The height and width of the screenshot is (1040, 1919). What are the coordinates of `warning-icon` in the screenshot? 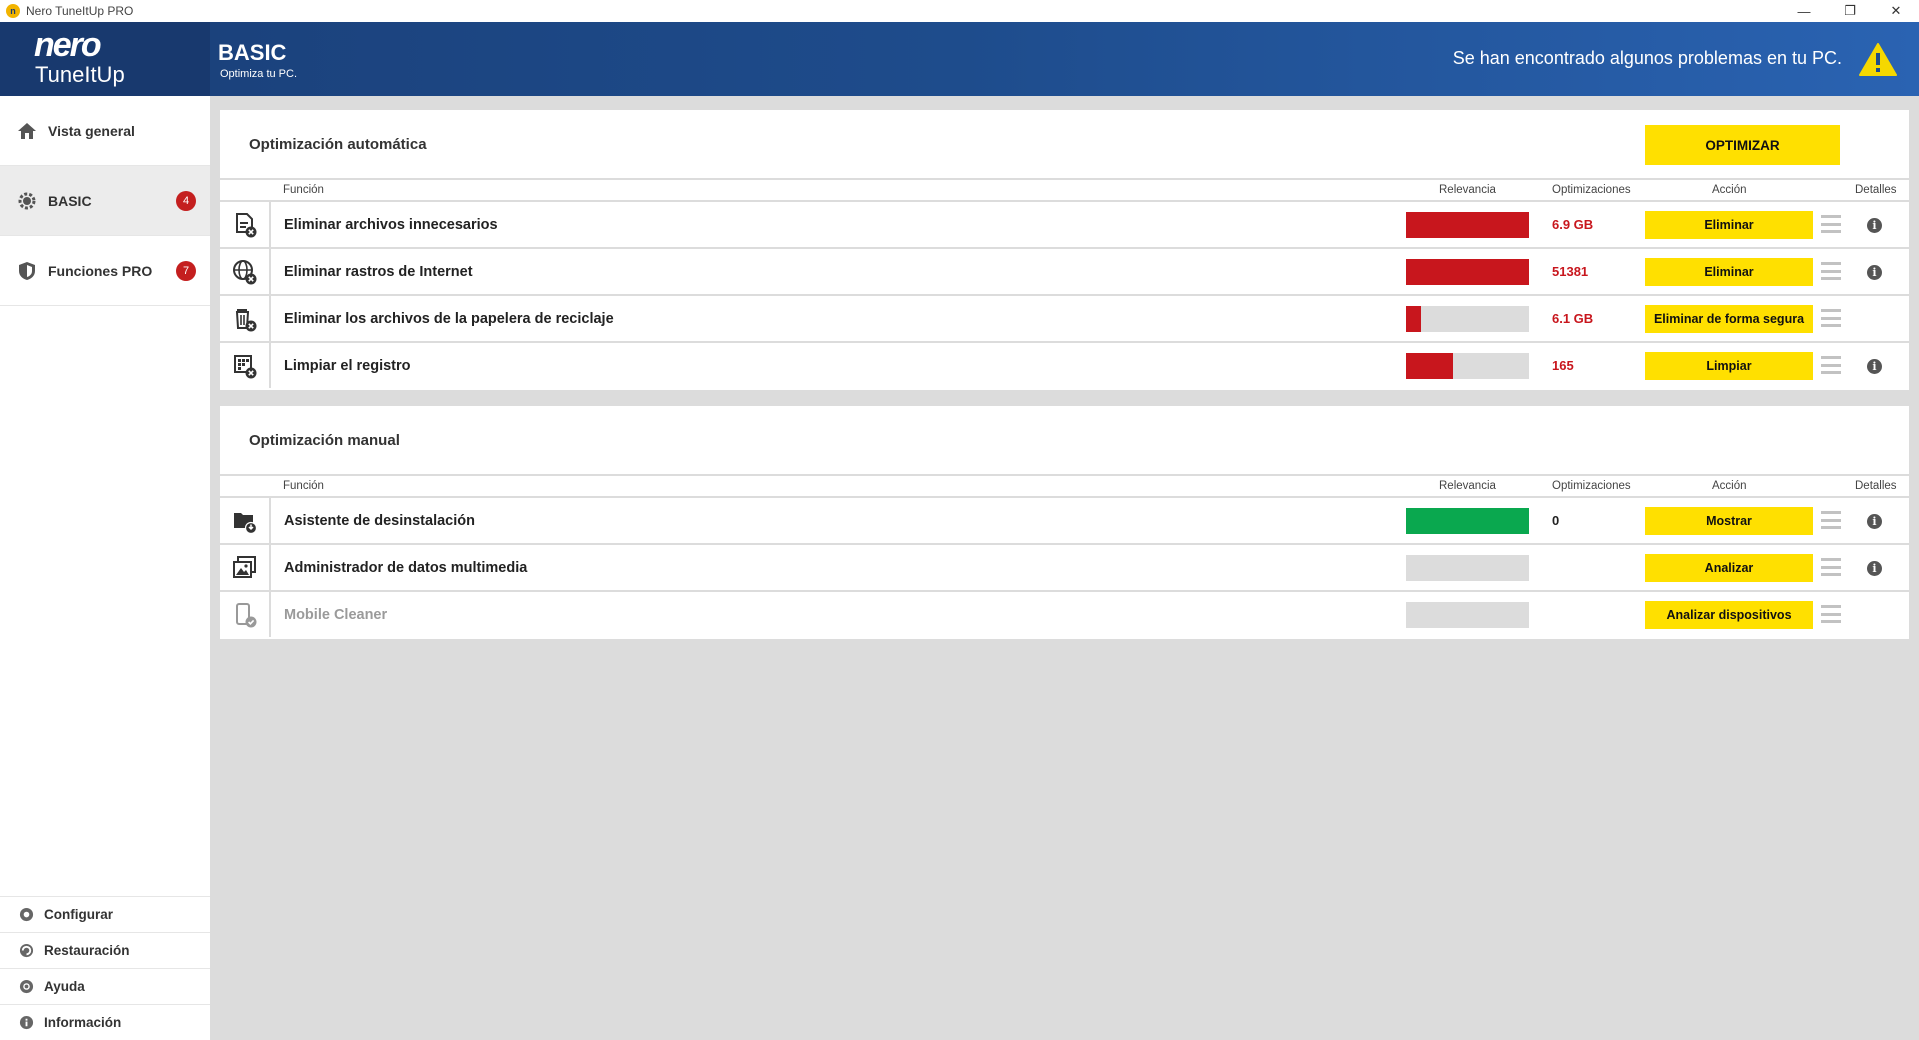 It's located at (1878, 59).